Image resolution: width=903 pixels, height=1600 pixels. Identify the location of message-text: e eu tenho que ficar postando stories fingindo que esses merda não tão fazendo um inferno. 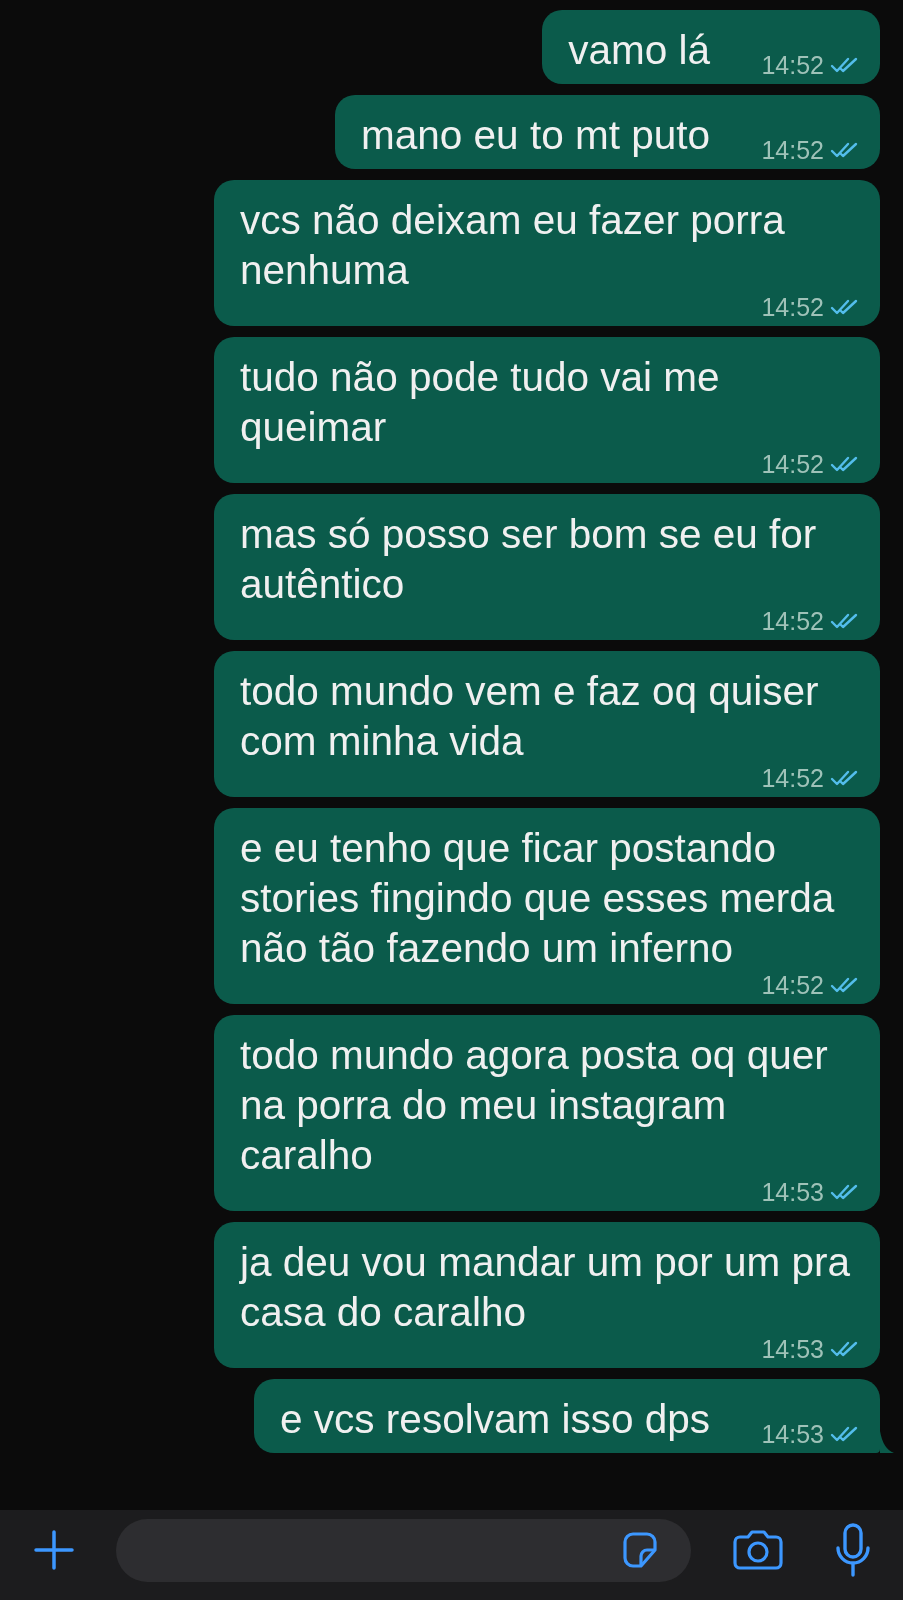
(538, 898).